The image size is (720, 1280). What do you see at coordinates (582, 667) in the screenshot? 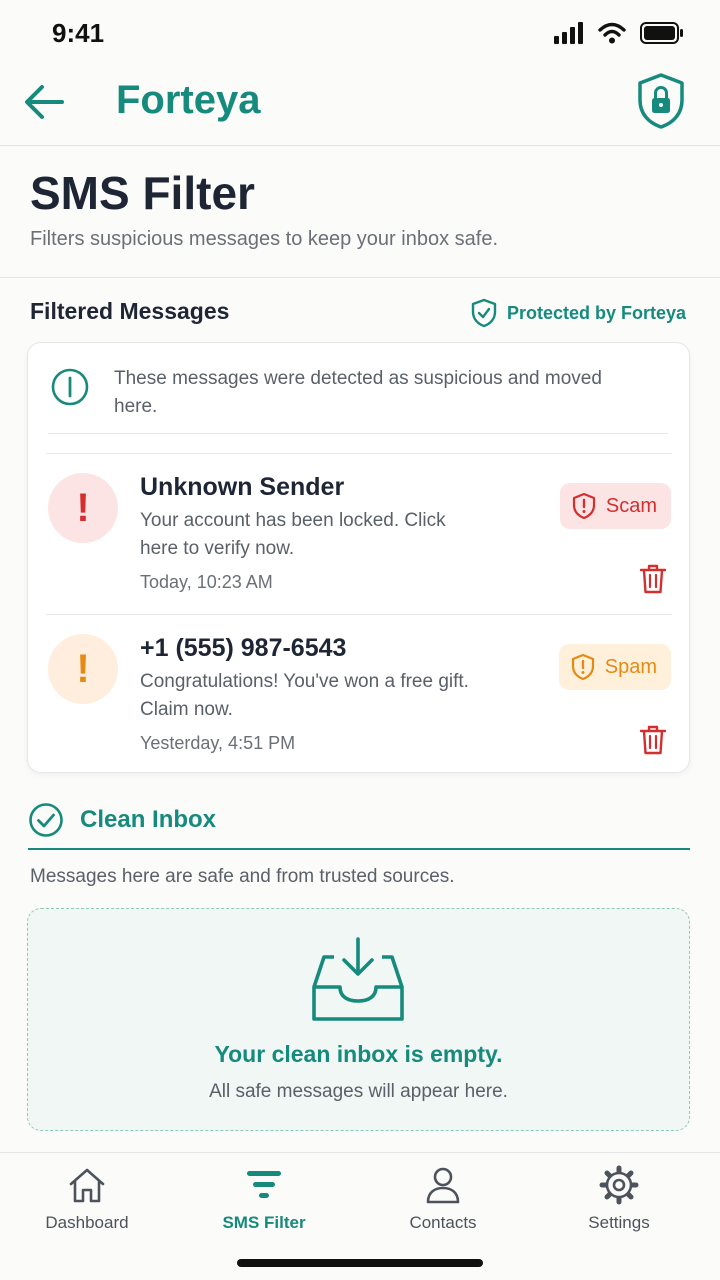
I see `shield-warning-icon` at bounding box center [582, 667].